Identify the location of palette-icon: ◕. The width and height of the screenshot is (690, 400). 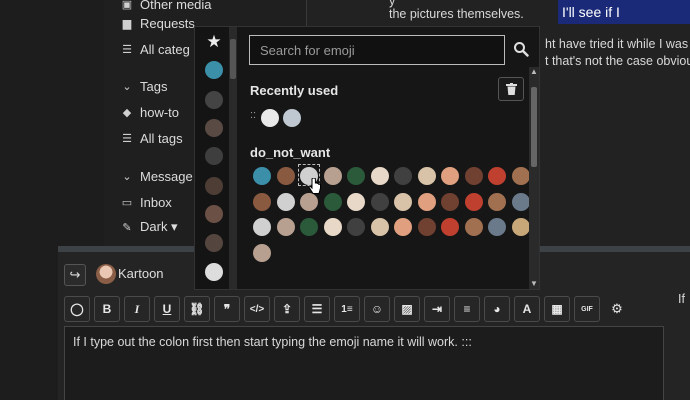
(497, 309).